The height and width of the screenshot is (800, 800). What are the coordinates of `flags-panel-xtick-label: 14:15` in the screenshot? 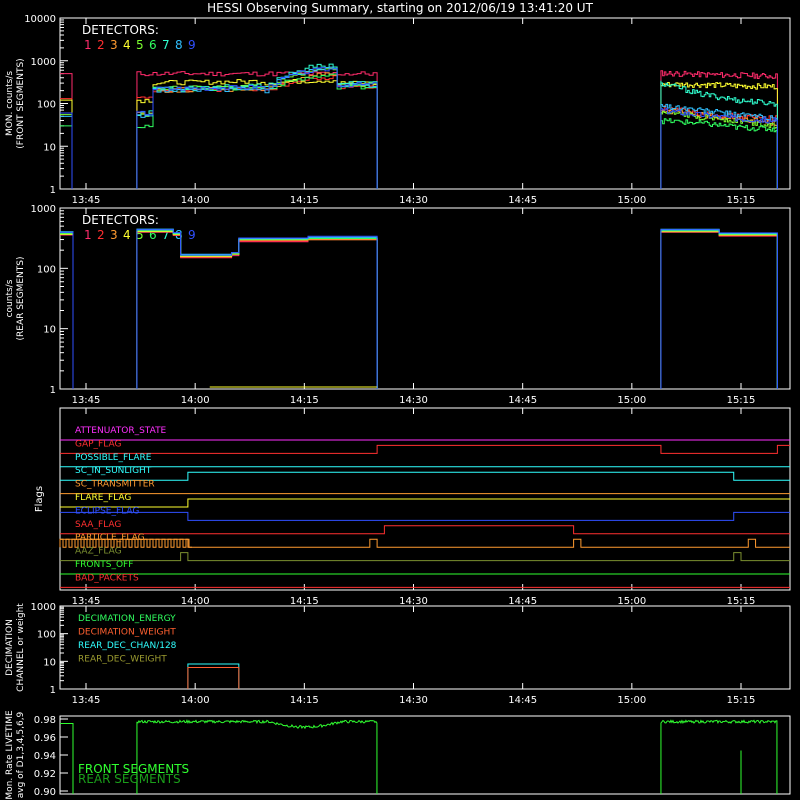 It's located at (304, 601).